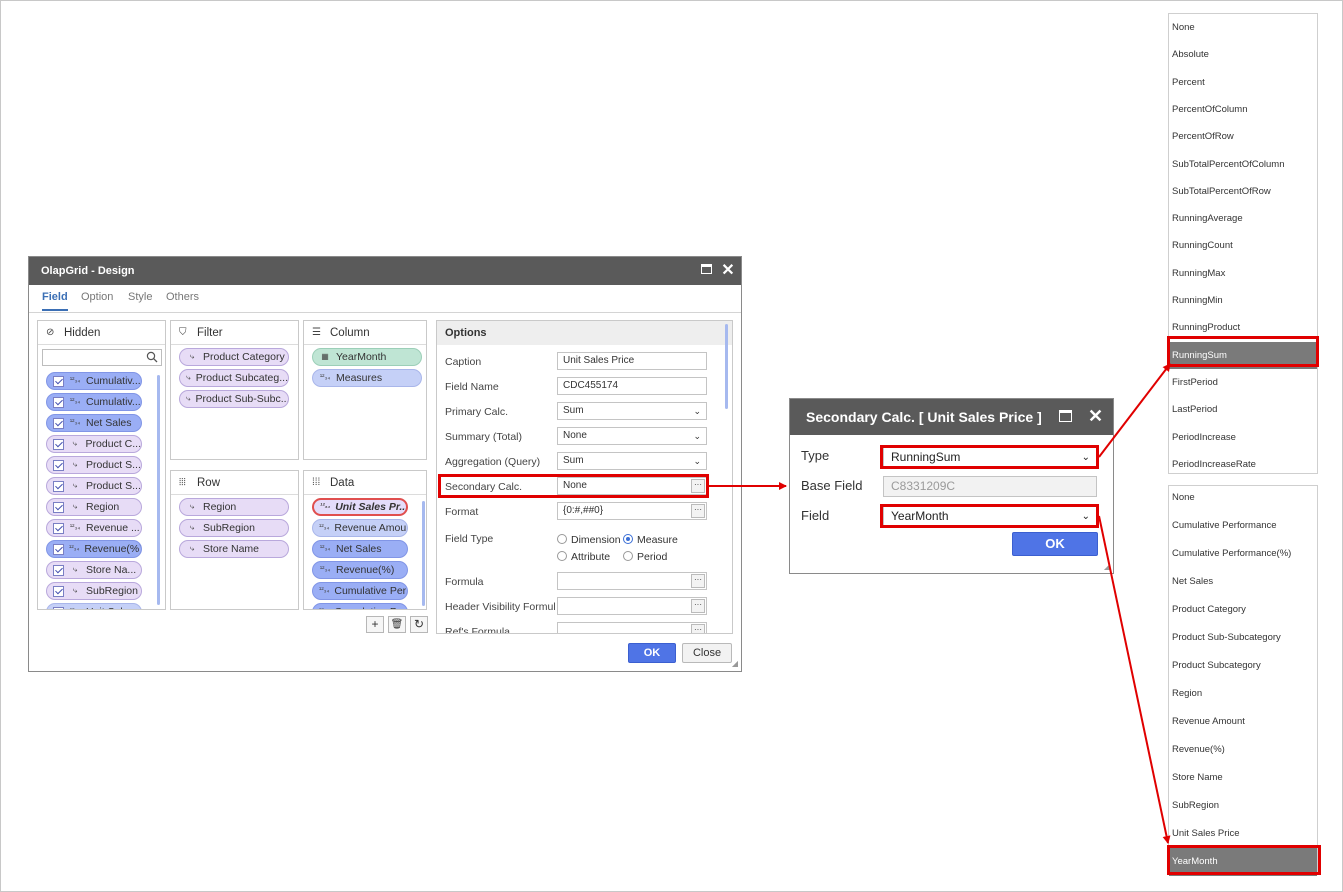 Image resolution: width=1343 pixels, height=892 pixels. I want to click on radio-dimension: Dimension, so click(590, 540).